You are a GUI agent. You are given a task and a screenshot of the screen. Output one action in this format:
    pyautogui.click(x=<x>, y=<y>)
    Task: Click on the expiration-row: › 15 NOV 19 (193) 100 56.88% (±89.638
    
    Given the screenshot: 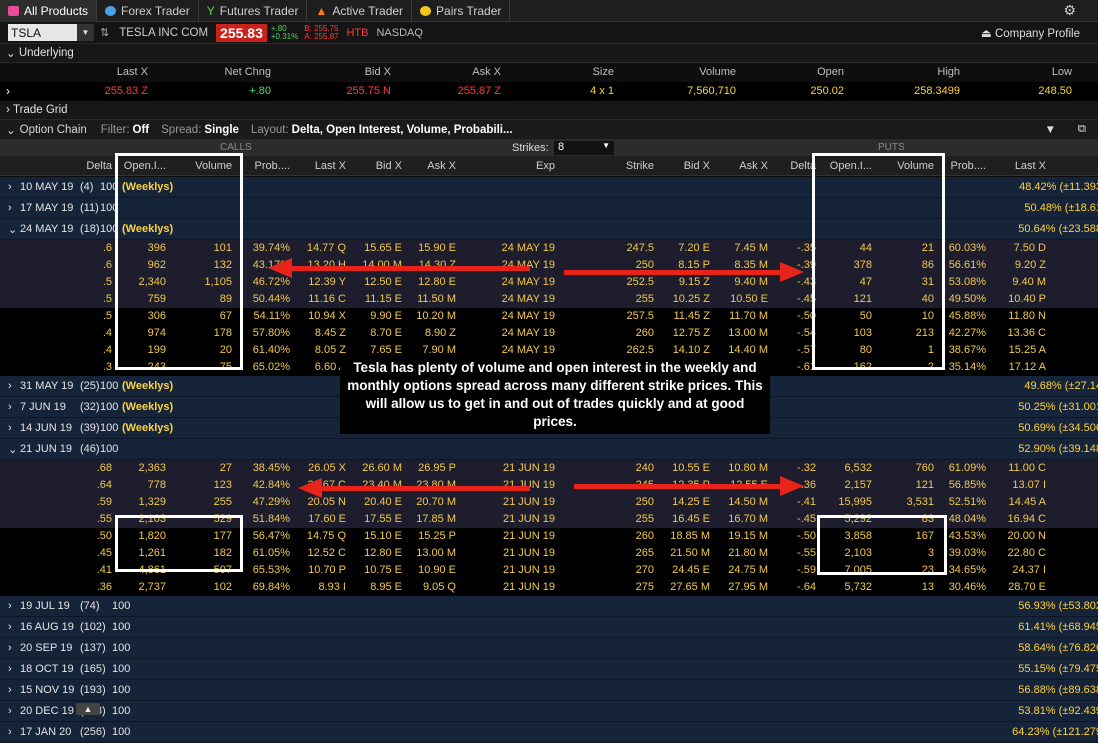 What is the action you would take?
    pyautogui.click(x=549, y=690)
    